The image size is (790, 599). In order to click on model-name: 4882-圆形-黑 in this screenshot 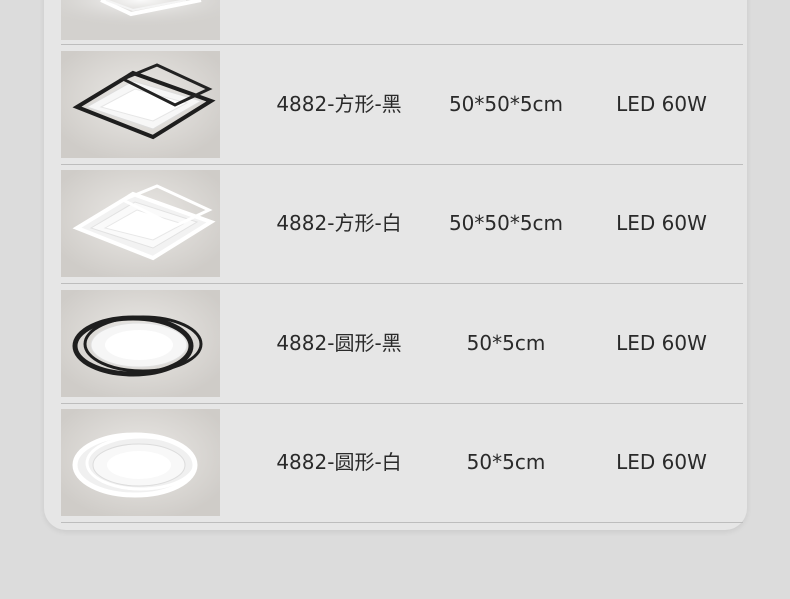, I will do `click(339, 343)`.